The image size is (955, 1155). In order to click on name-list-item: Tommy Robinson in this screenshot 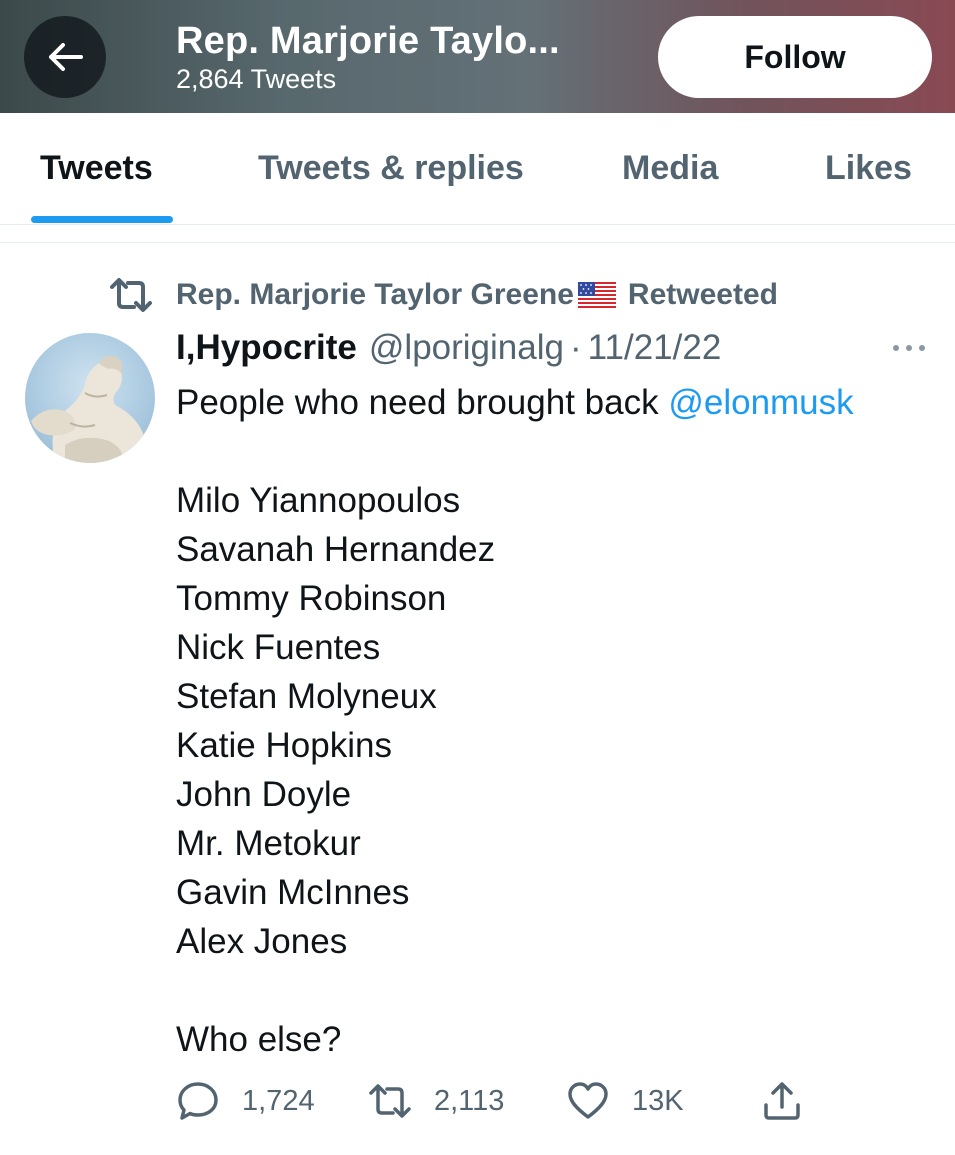, I will do `click(311, 598)`.